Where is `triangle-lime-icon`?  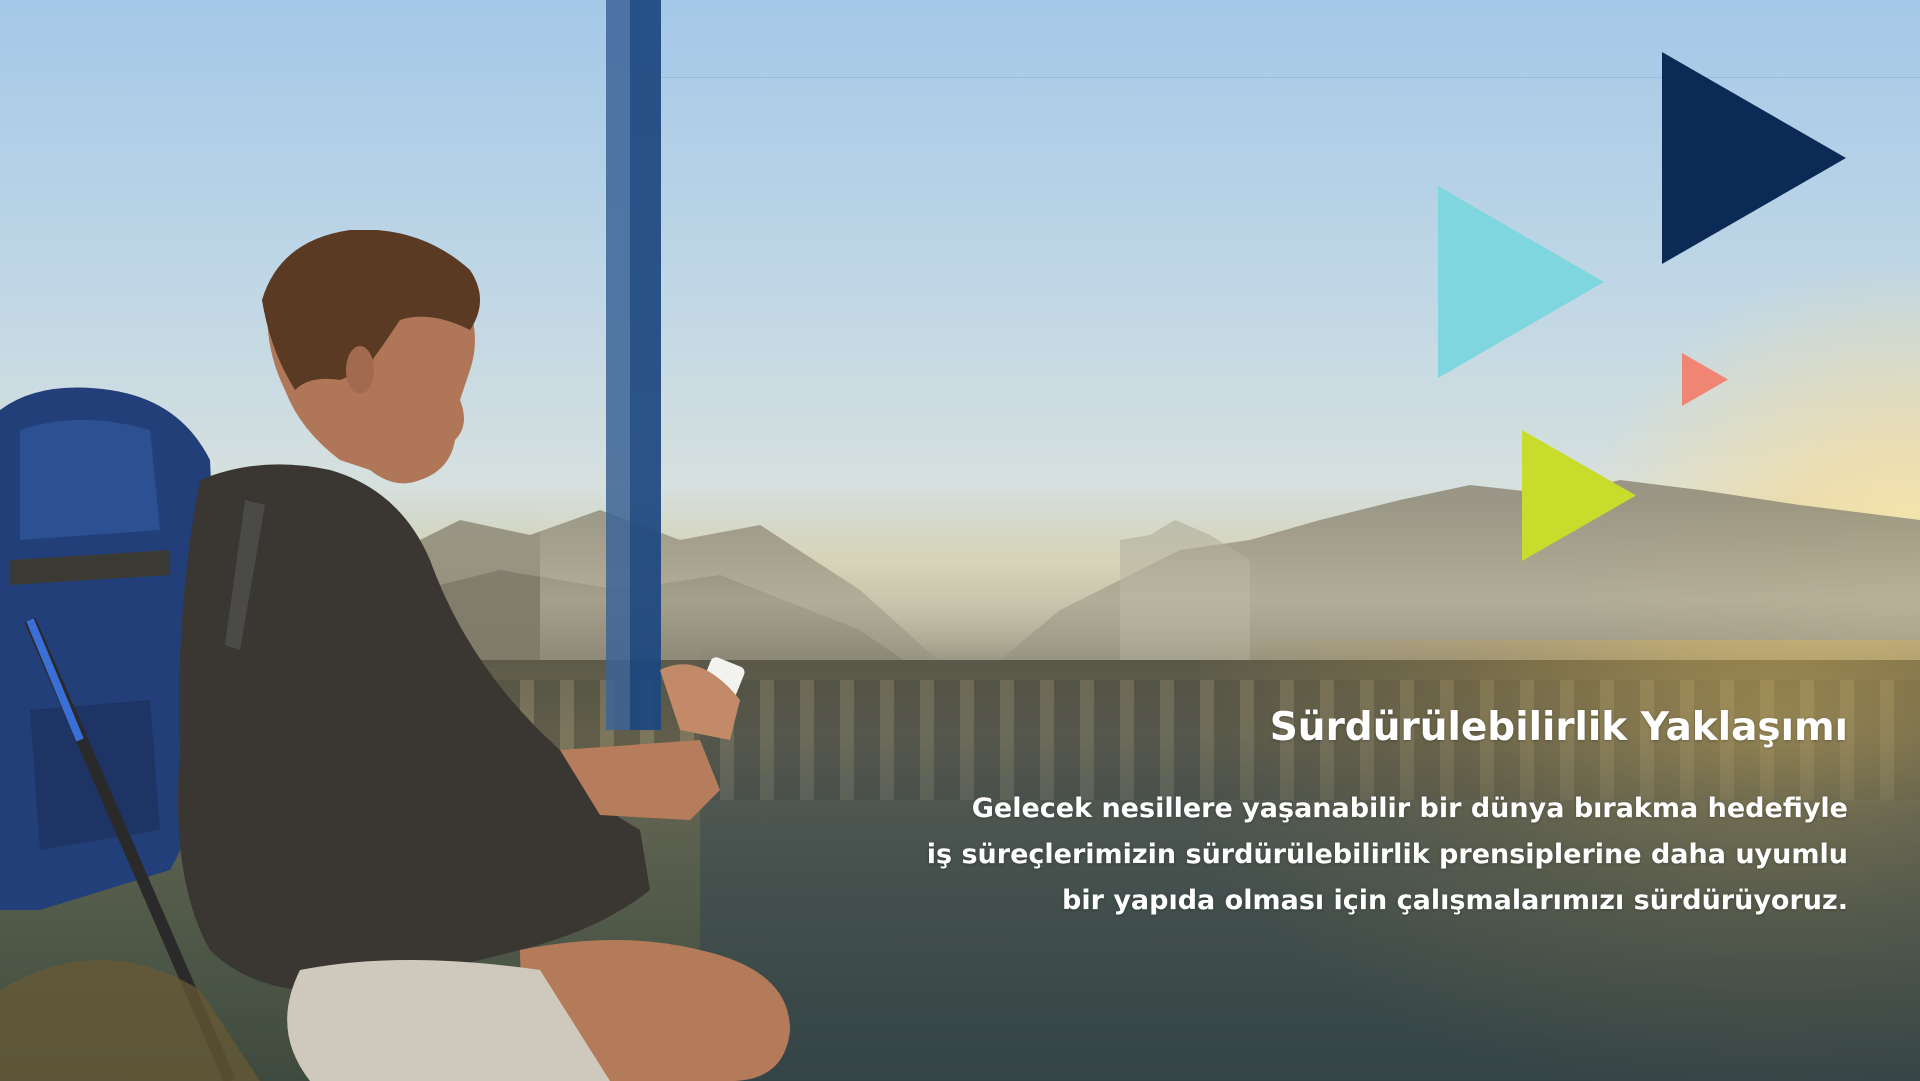 triangle-lime-icon is located at coordinates (1579, 495).